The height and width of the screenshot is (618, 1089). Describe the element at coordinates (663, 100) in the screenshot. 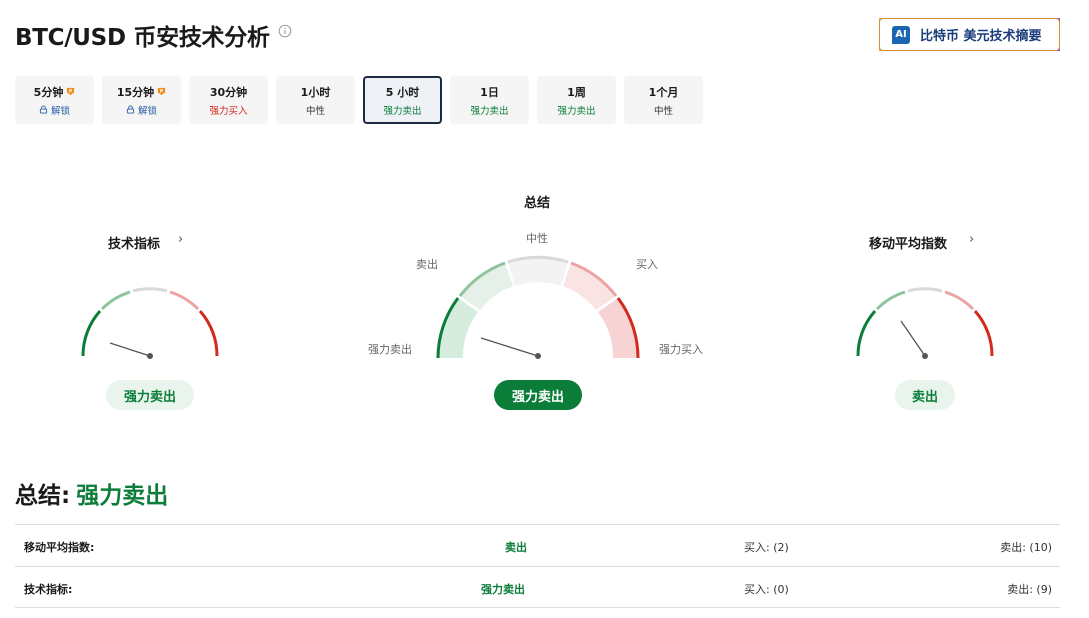

I see `tab-1month: 1个月 中性` at that location.